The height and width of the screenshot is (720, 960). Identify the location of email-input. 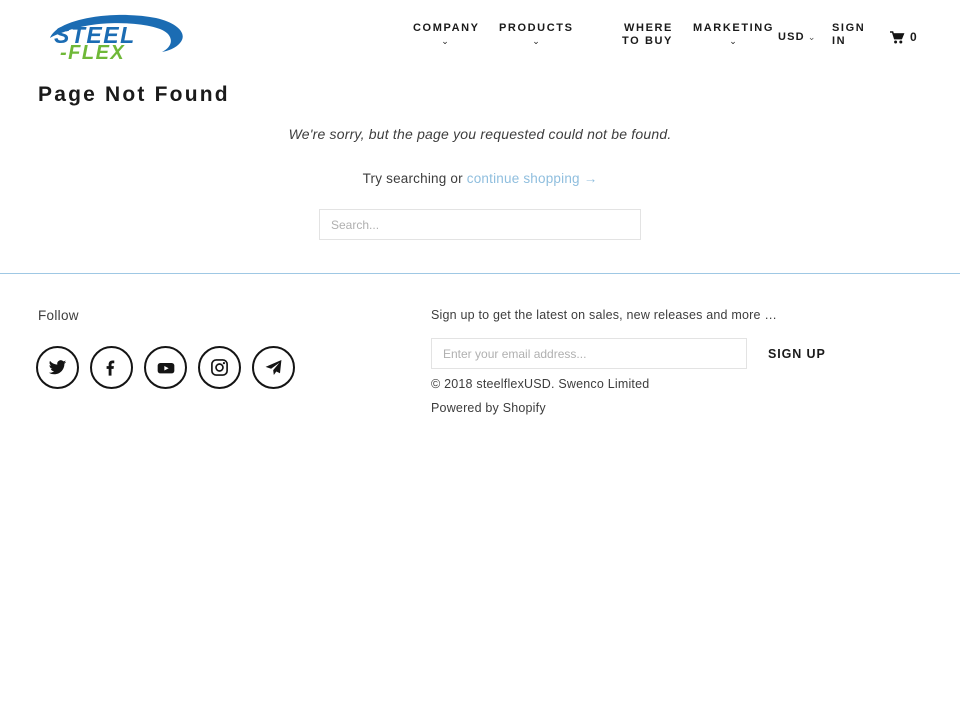
(589, 353).